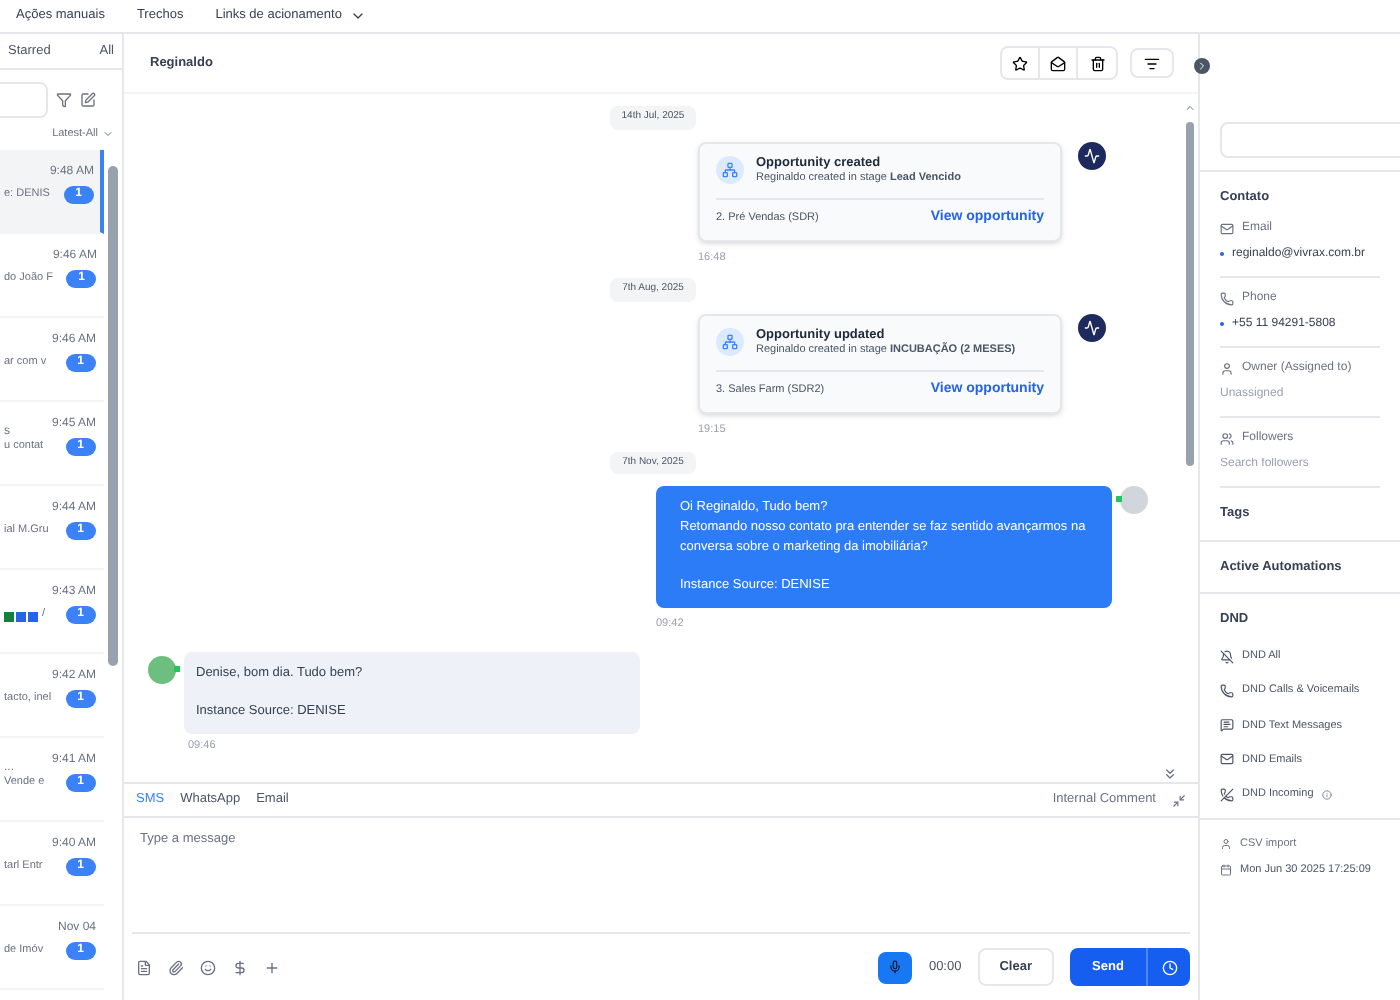 This screenshot has width=1400, height=1000. What do you see at coordinates (1020, 63) in the screenshot?
I see `star-icon` at bounding box center [1020, 63].